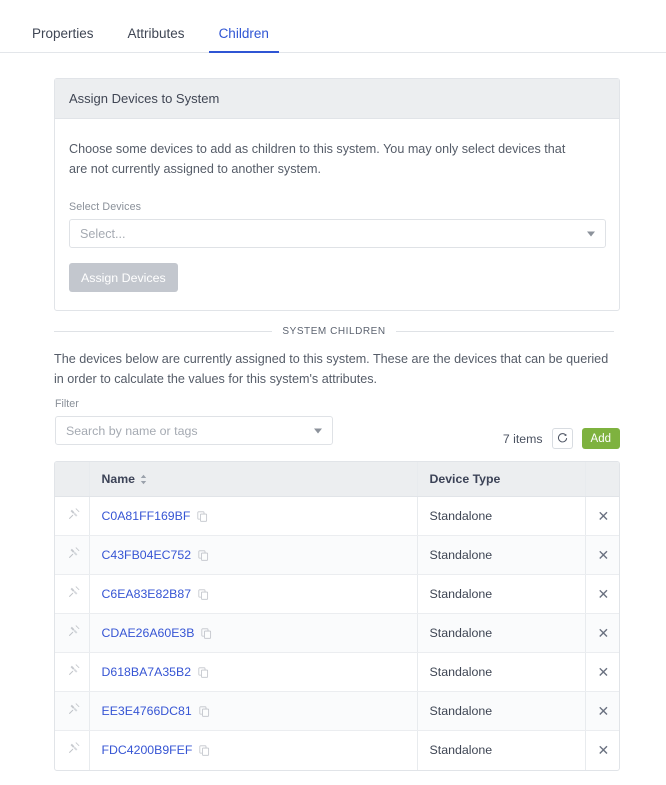 Image resolution: width=666 pixels, height=785 pixels. I want to click on sort-icon, so click(143, 479).